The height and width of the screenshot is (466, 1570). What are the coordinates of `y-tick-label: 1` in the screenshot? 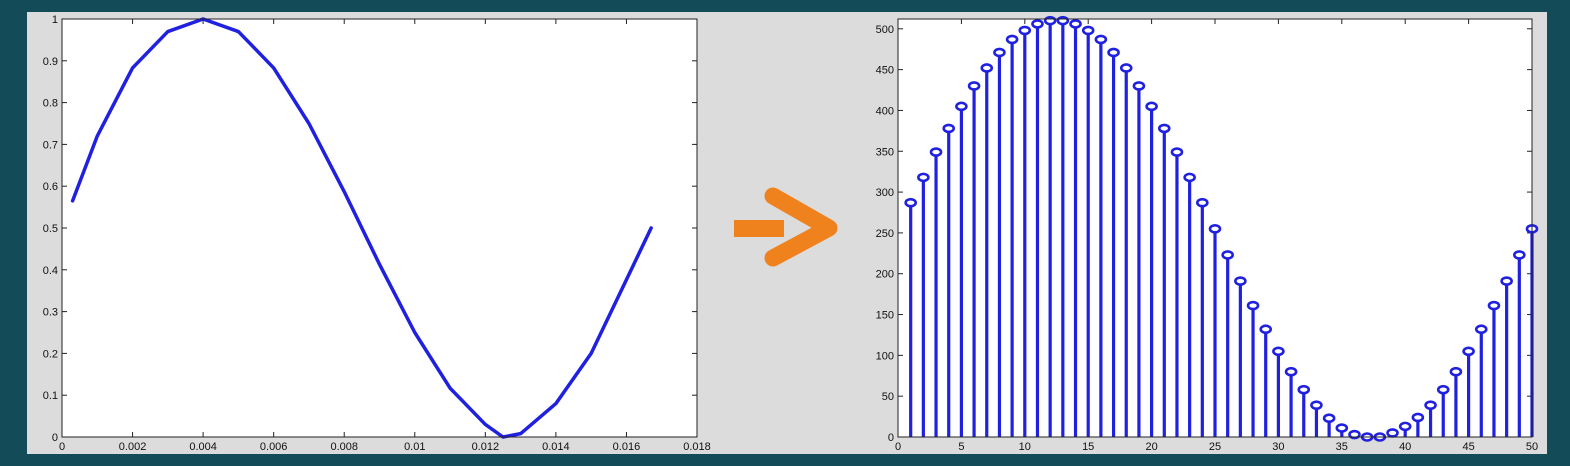 It's located at (55, 20).